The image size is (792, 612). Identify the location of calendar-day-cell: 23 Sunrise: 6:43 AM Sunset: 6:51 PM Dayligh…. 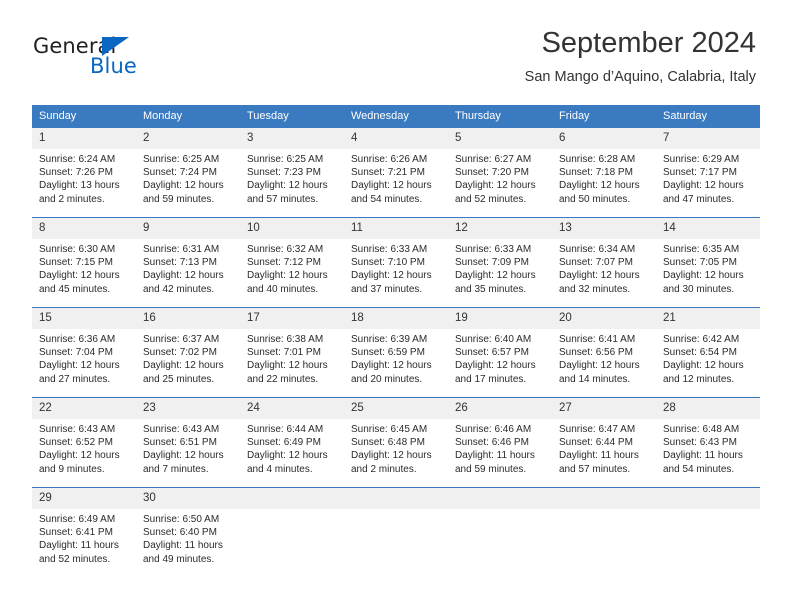
(188, 442).